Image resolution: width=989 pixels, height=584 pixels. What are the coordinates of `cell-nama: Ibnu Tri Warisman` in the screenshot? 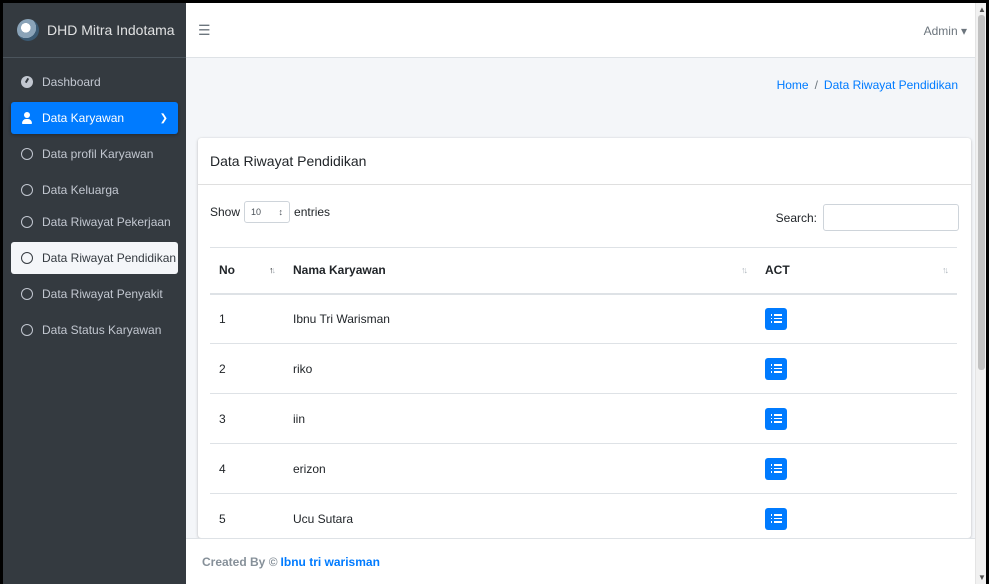 It's located at (520, 318).